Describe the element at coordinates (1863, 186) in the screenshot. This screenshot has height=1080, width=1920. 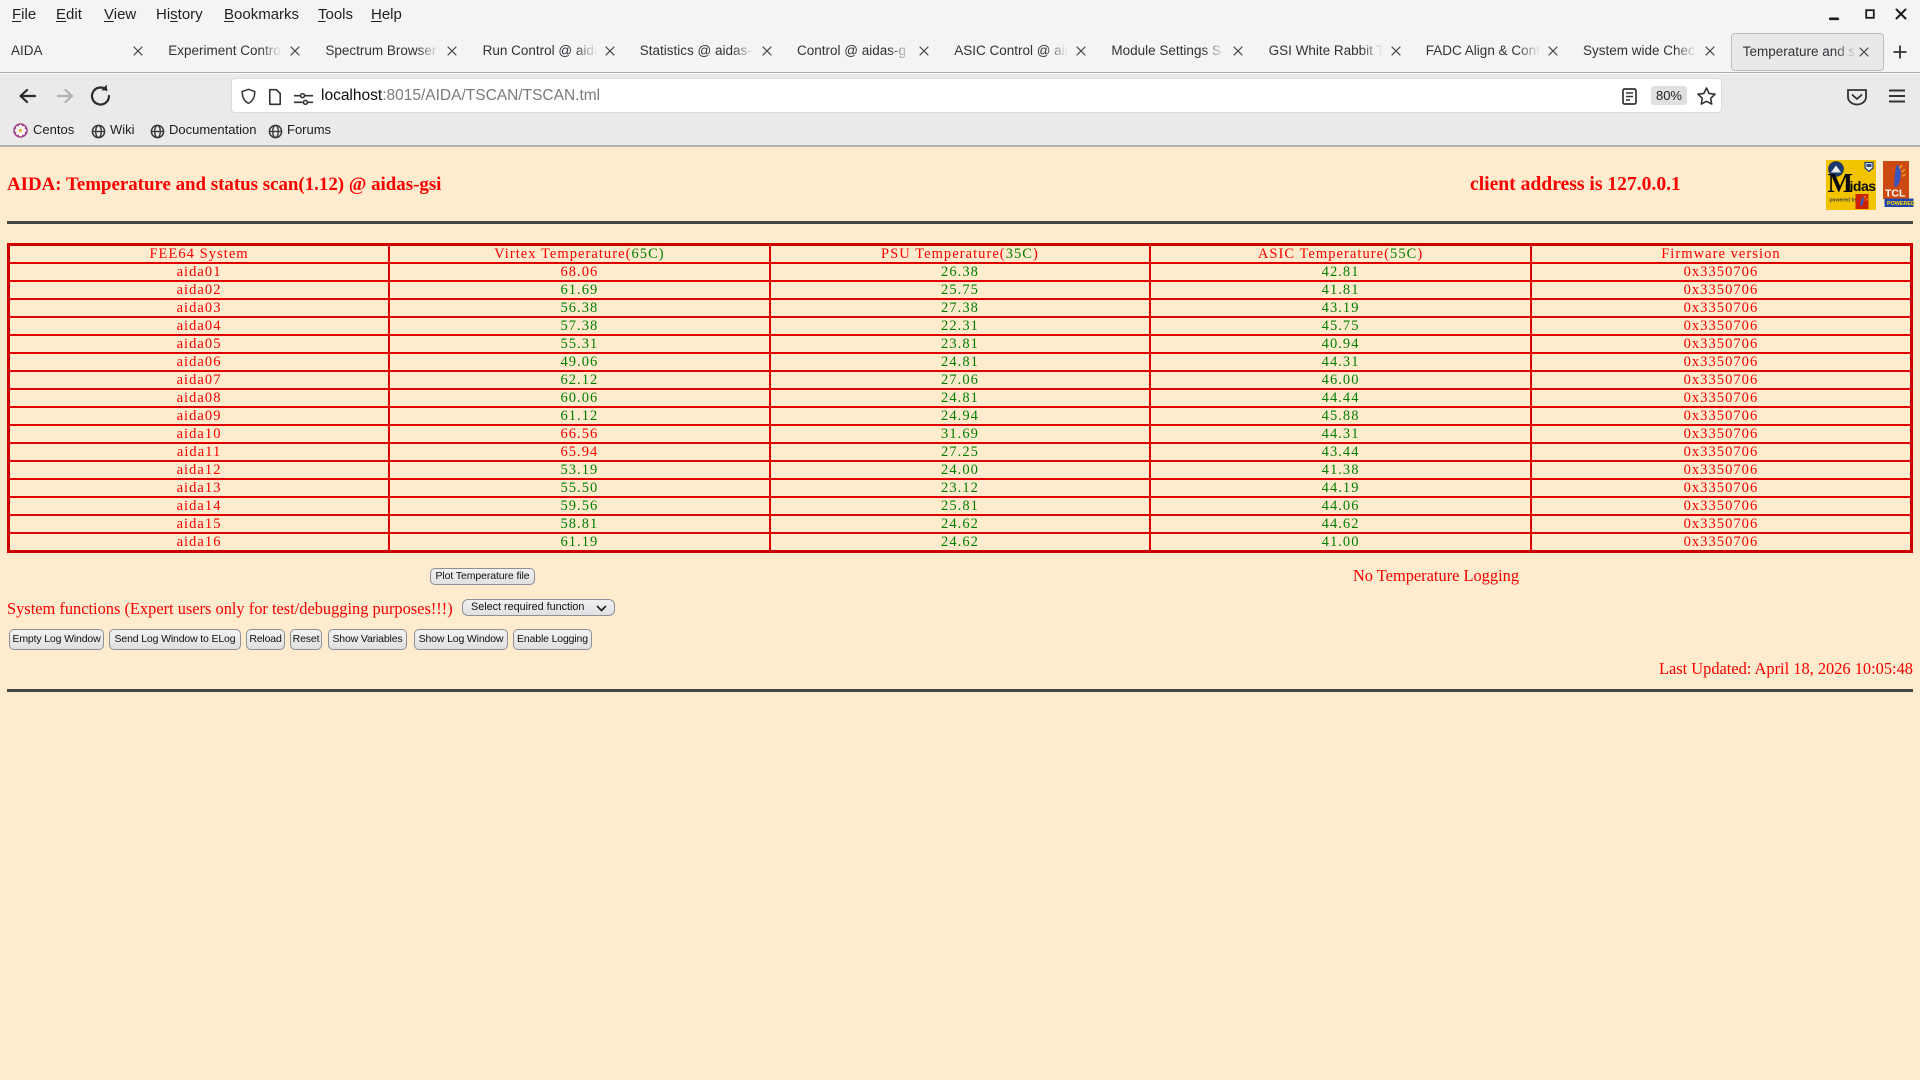
I see `svg-text: idas` at that location.